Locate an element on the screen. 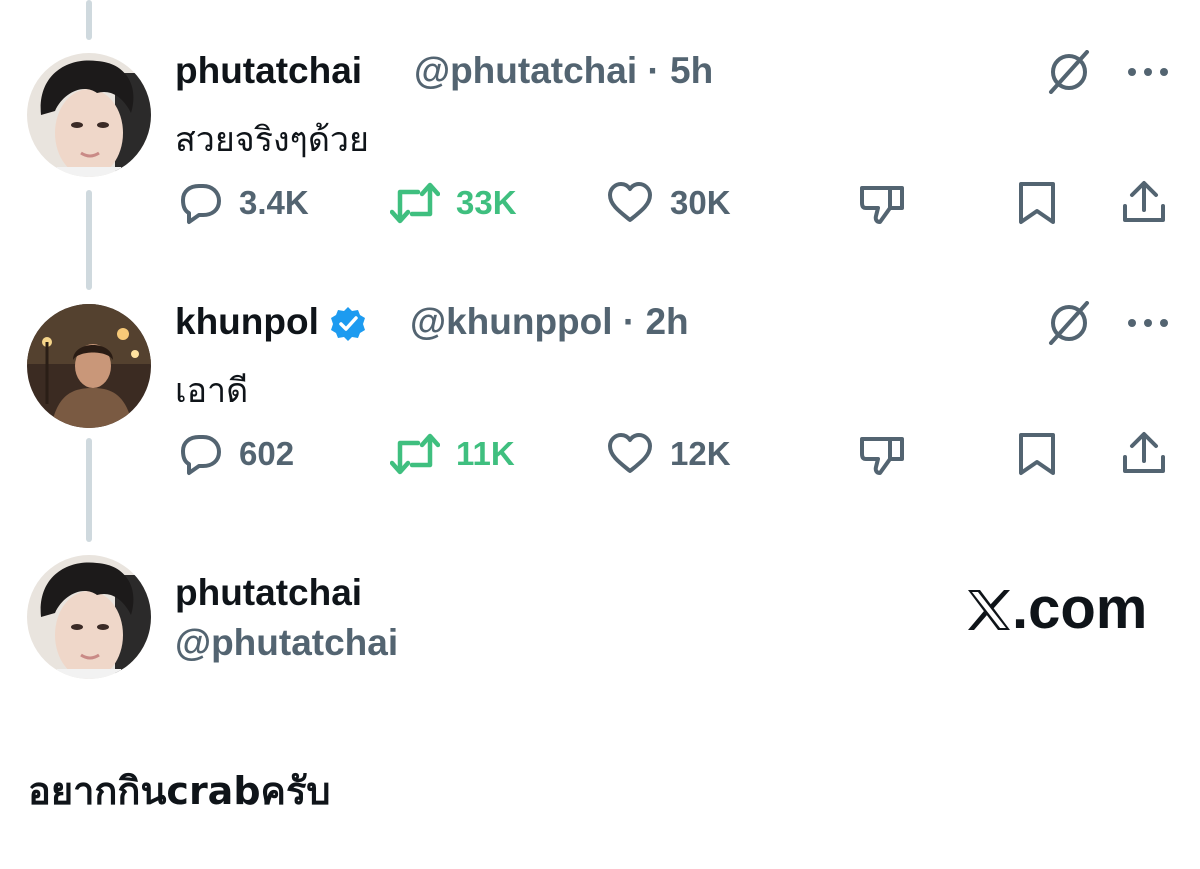  repost-count: 11K is located at coordinates (485, 453).